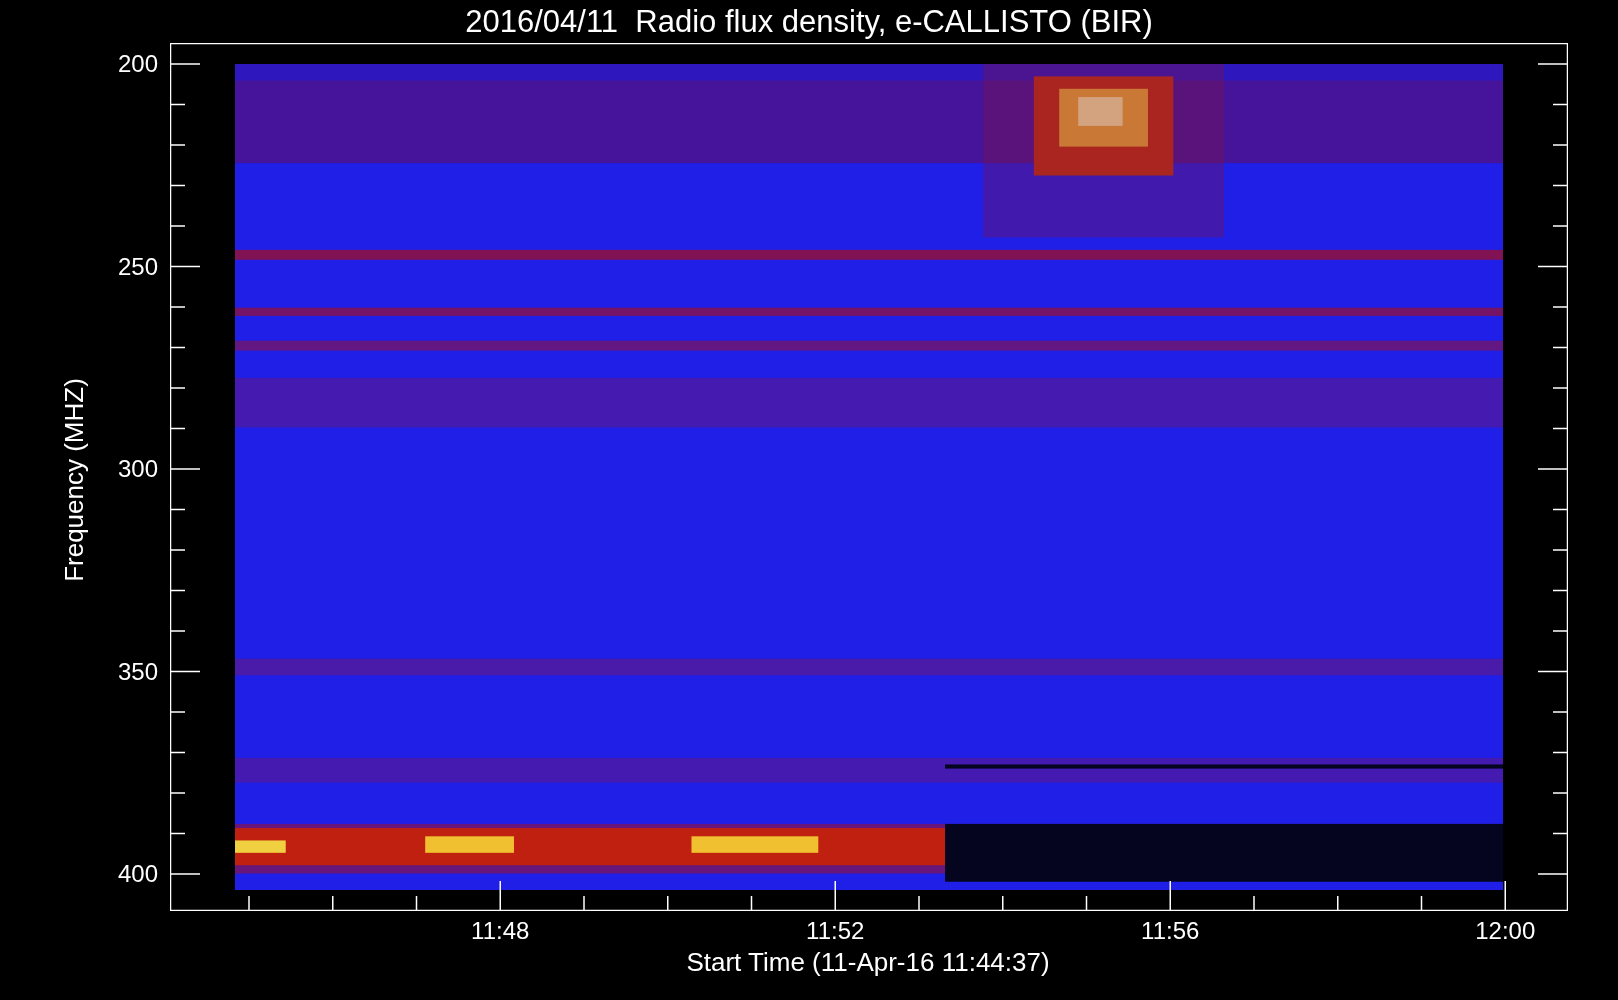 The width and height of the screenshot is (1618, 1000). I want to click on x-tick-label: 11:56, so click(1170, 931).